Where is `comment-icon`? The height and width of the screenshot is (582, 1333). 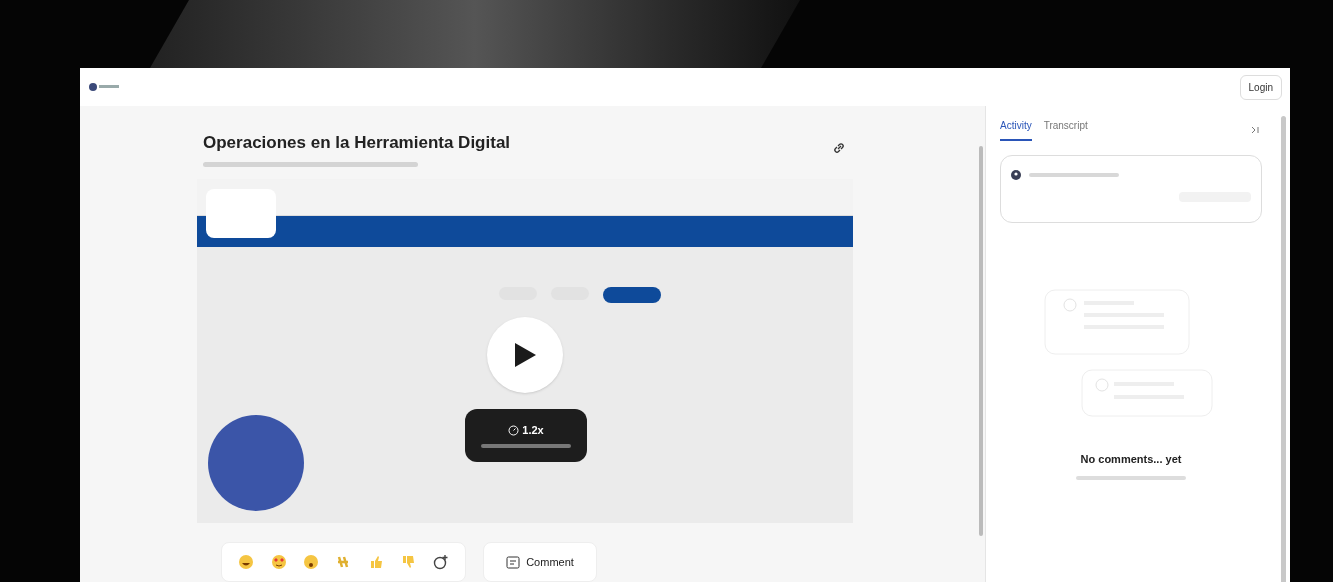
comment-icon is located at coordinates (513, 562).